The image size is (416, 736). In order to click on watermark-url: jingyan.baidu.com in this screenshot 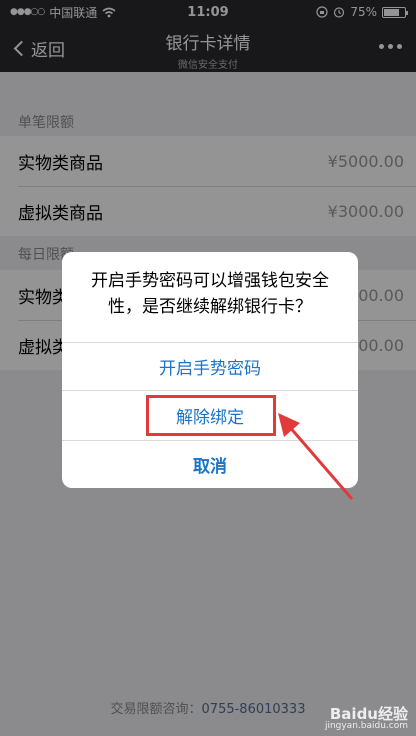, I will do `click(366, 726)`.